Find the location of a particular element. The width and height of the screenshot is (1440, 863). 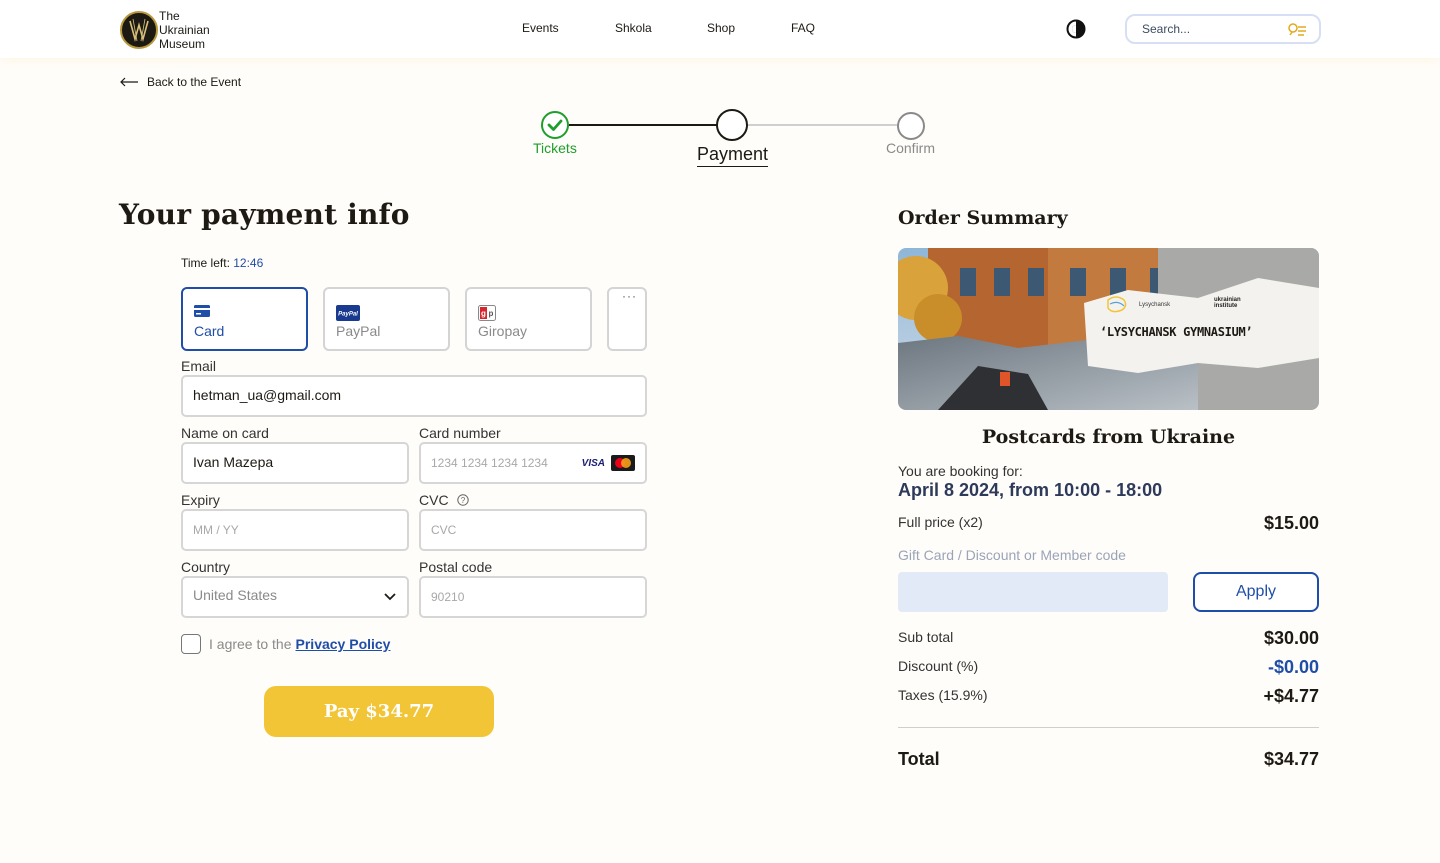

step-tickets is located at coordinates (555, 125).